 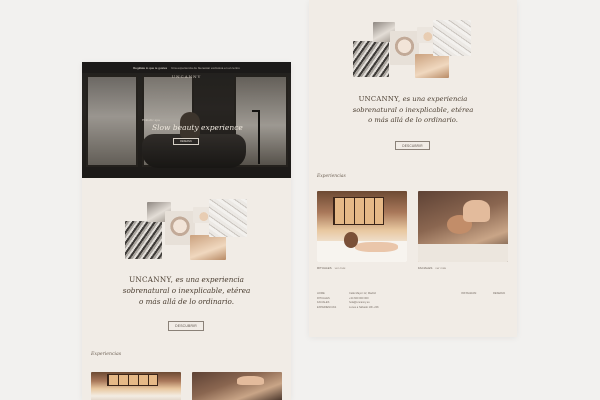 I want to click on hero-tagline: Slow beauty experience, so click(x=197, y=127).